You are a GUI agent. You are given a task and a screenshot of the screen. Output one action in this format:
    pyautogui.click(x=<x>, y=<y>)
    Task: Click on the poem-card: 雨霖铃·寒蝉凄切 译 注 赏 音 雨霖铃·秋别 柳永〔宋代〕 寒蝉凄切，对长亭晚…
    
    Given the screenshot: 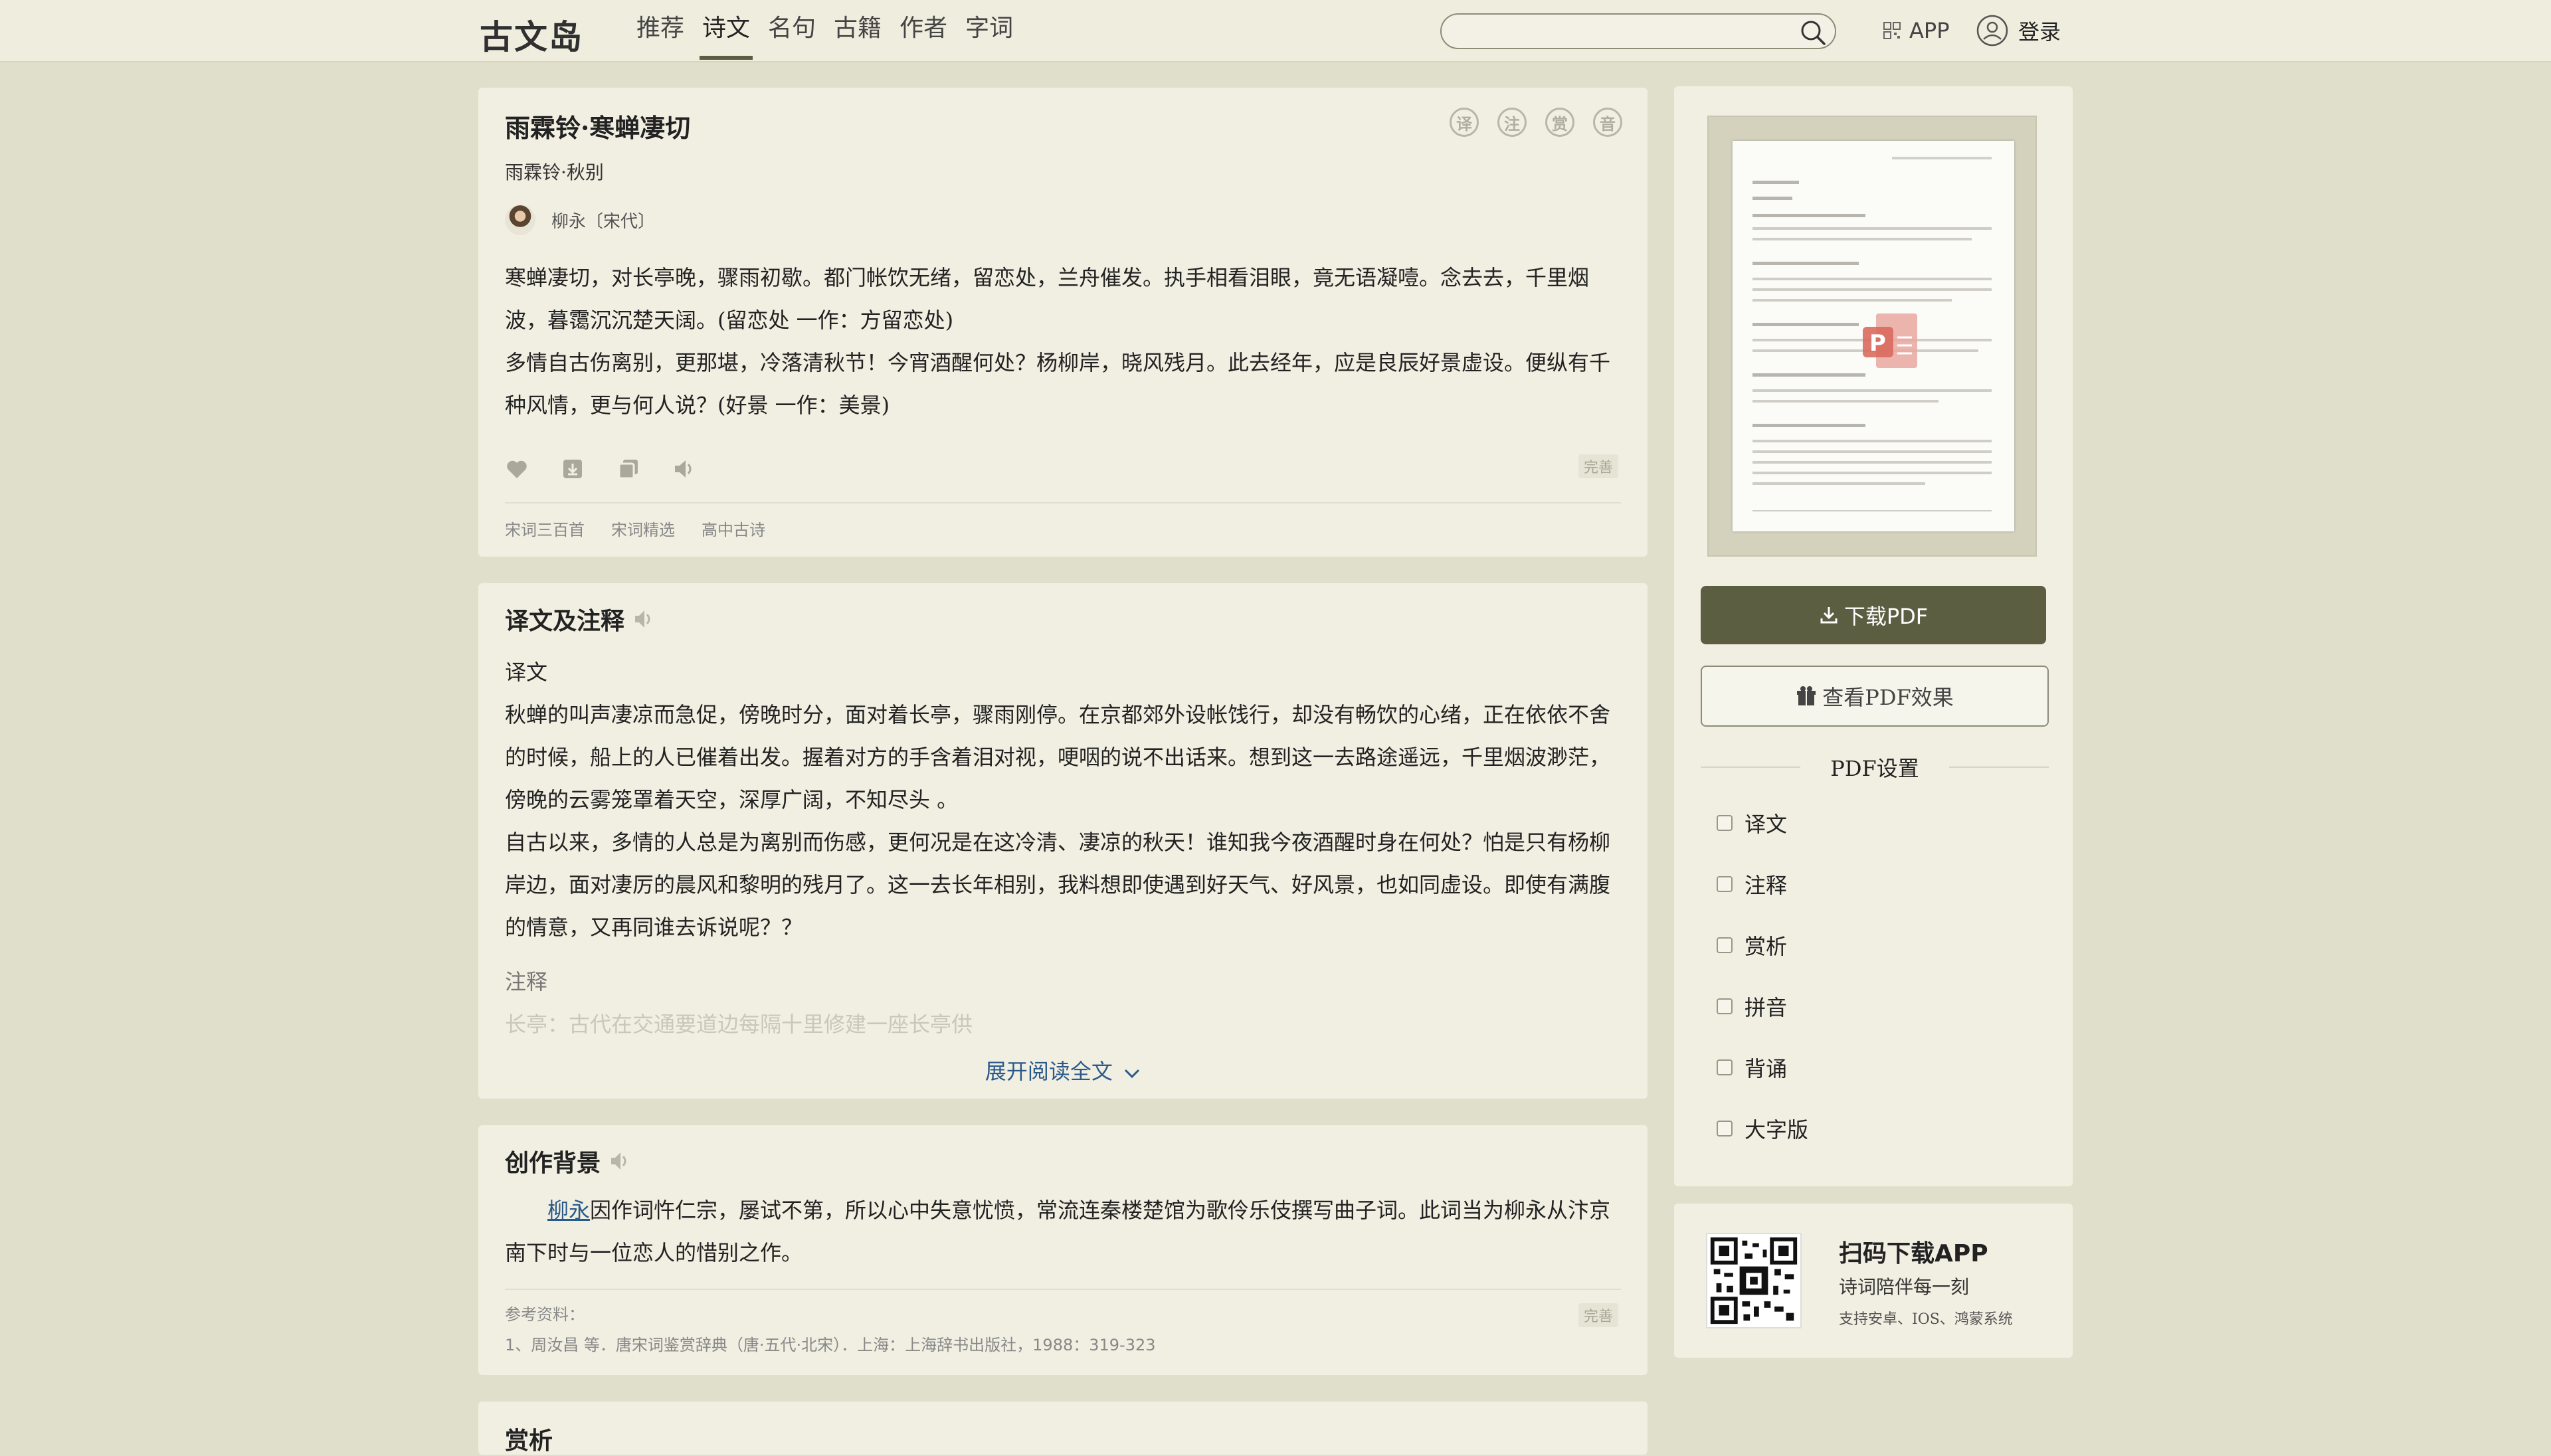 What is the action you would take?
    pyautogui.click(x=1063, y=322)
    